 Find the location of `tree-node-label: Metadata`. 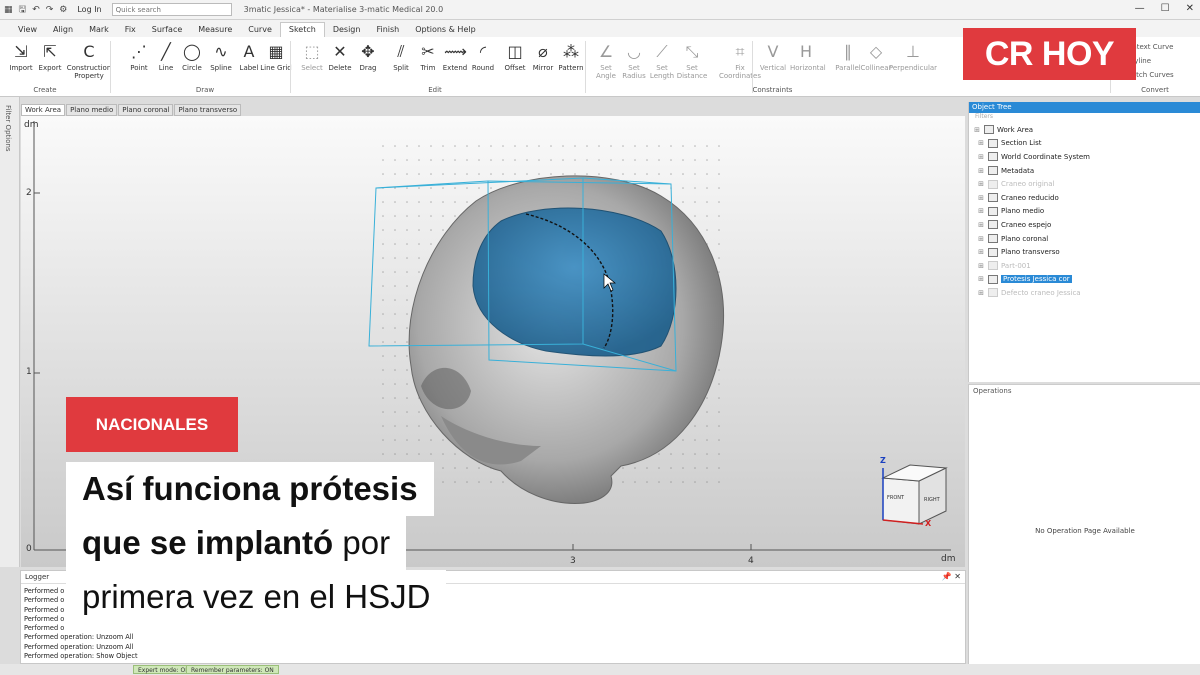

tree-node-label: Metadata is located at coordinates (1018, 170).